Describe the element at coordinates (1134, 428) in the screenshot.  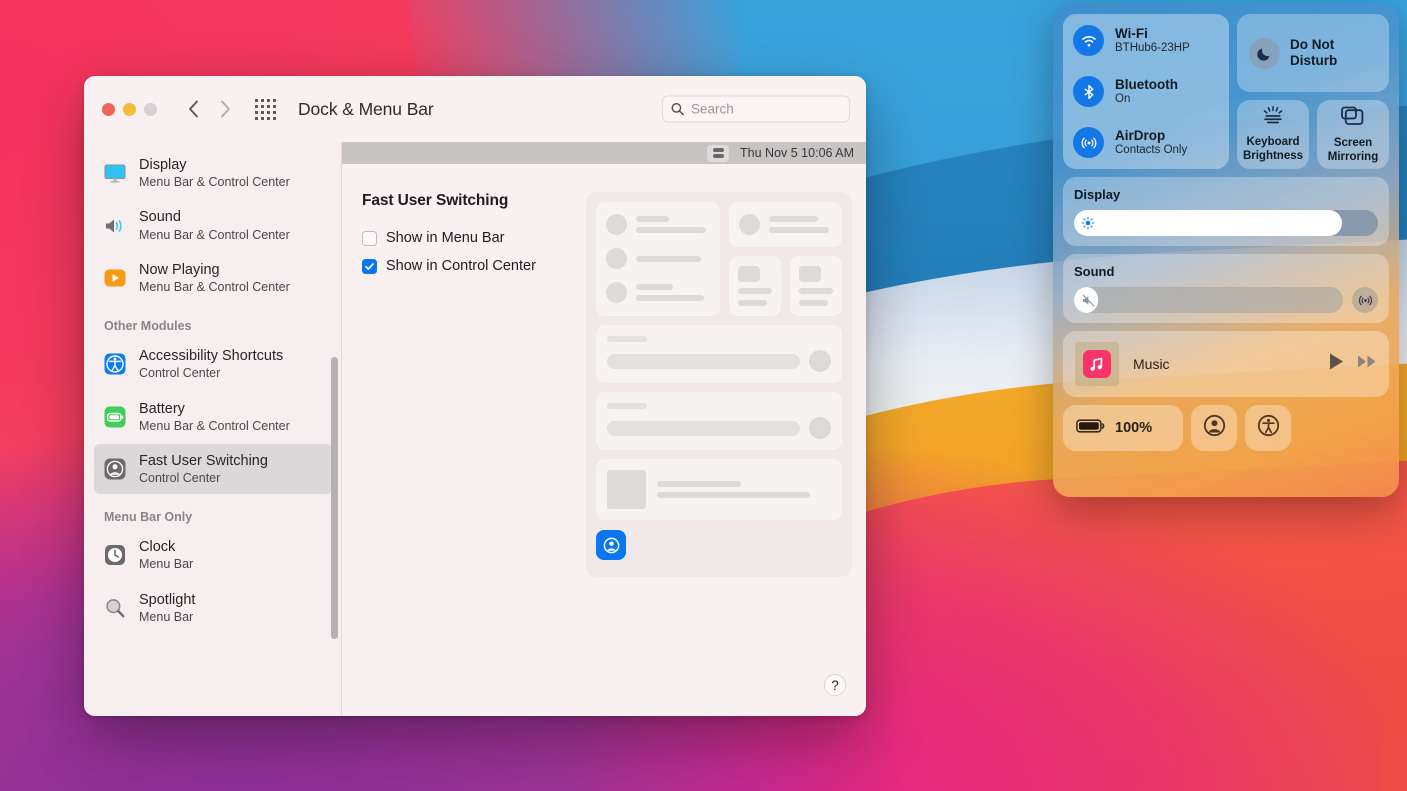
I see `cc-battery-percent: 100%` at that location.